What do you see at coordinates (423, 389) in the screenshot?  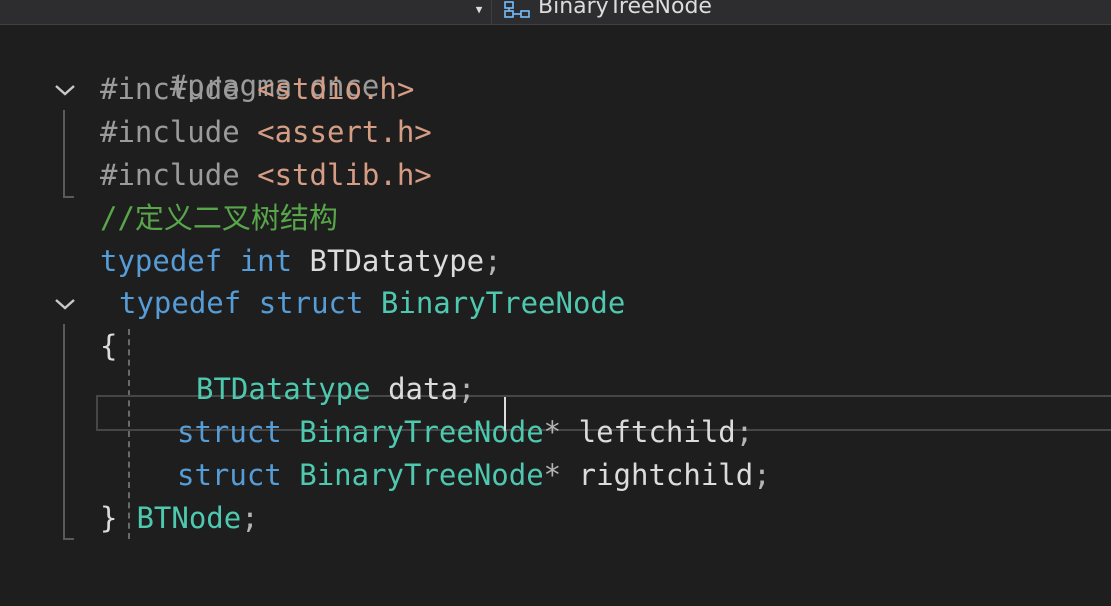 I see `field-name: data` at bounding box center [423, 389].